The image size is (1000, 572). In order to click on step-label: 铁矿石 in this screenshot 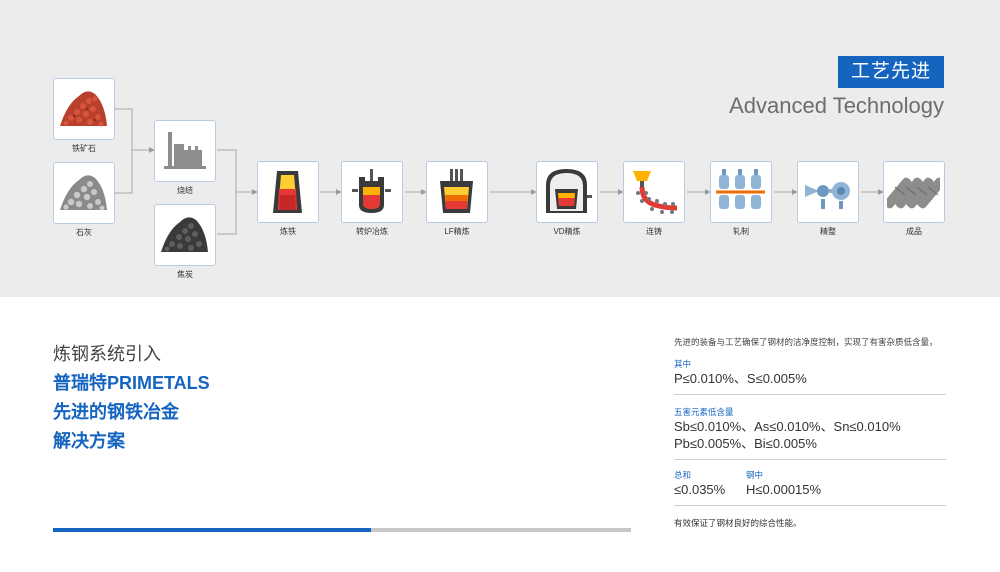, I will do `click(84, 148)`.